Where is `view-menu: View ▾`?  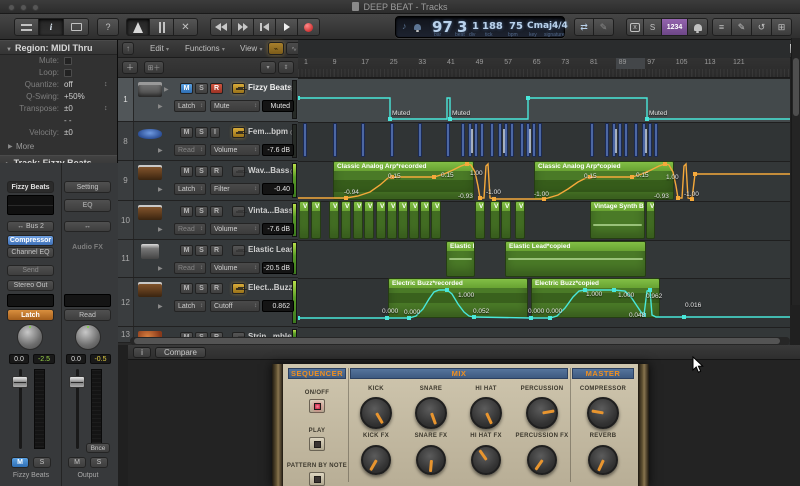
view-menu: View ▾ is located at coordinates (251, 49).